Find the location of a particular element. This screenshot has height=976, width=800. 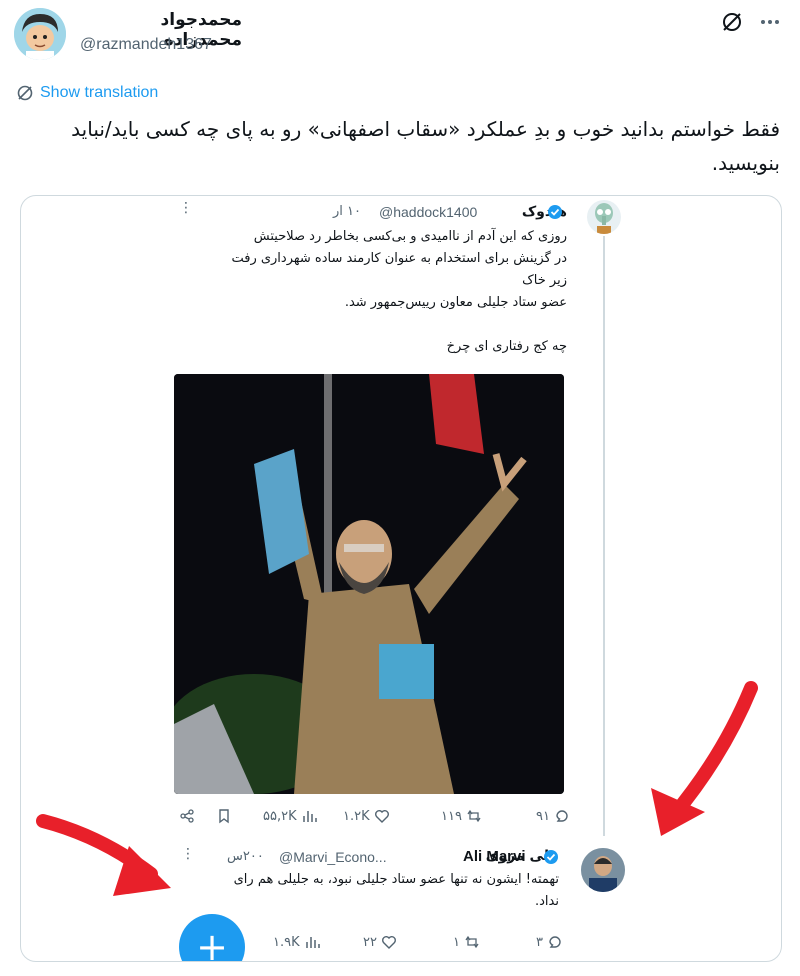

post2-reply: ۳ is located at coordinates (549, 942).